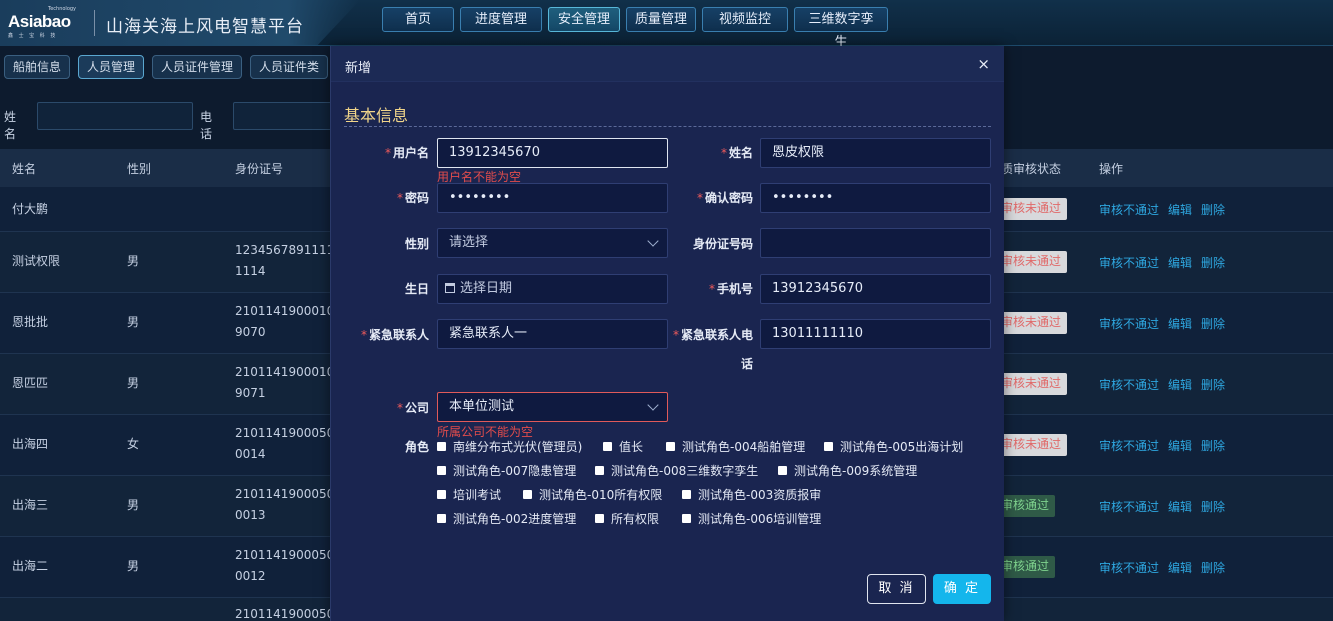 The width and height of the screenshot is (1333, 621). What do you see at coordinates (676, 470) in the screenshot?
I see `role-checkbox: 测试角色-008三维数字孪生` at bounding box center [676, 470].